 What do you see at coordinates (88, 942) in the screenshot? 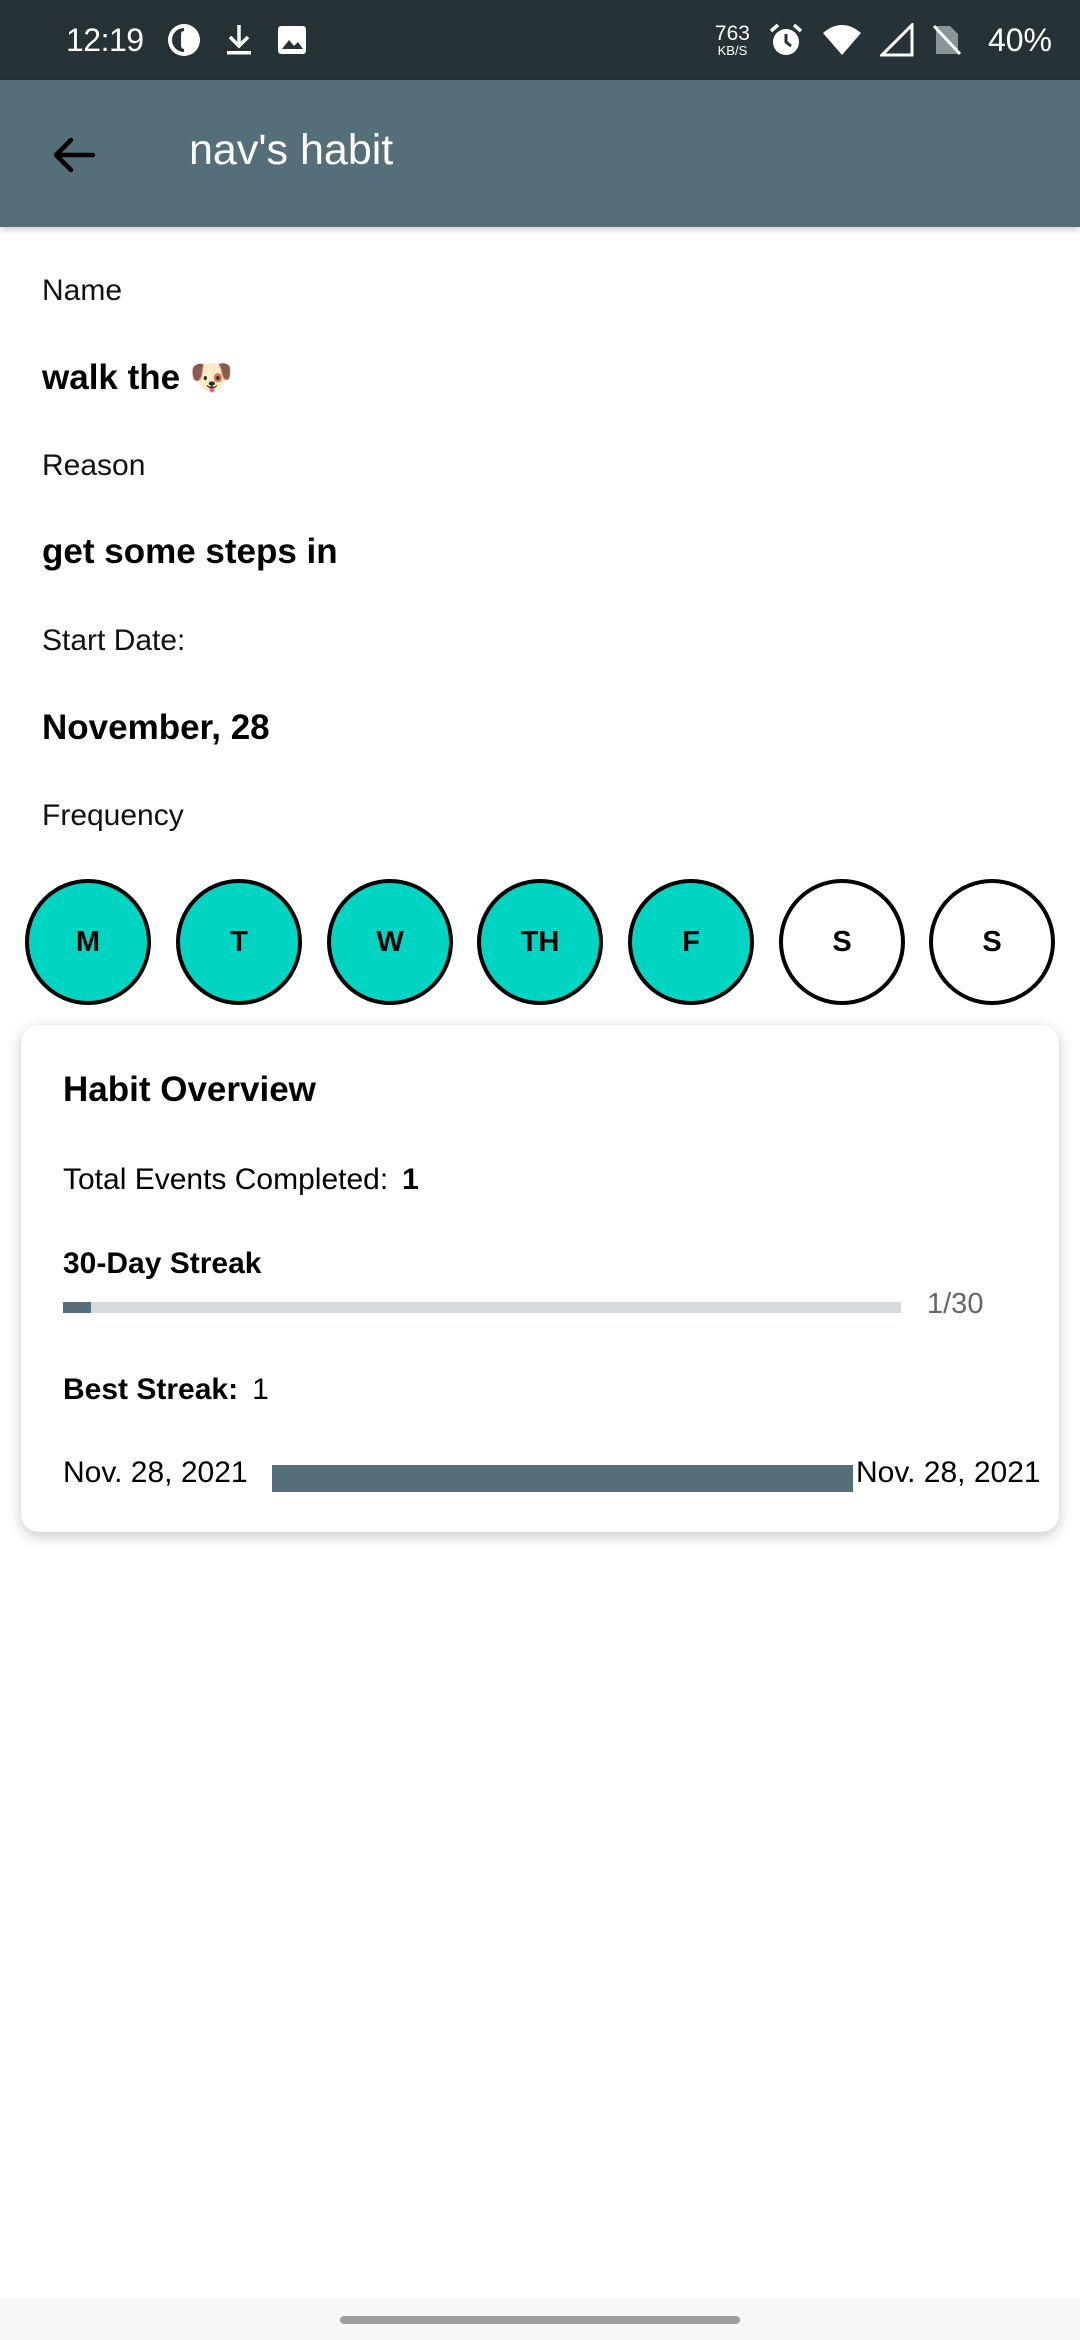
I see `day-monday: M` at bounding box center [88, 942].